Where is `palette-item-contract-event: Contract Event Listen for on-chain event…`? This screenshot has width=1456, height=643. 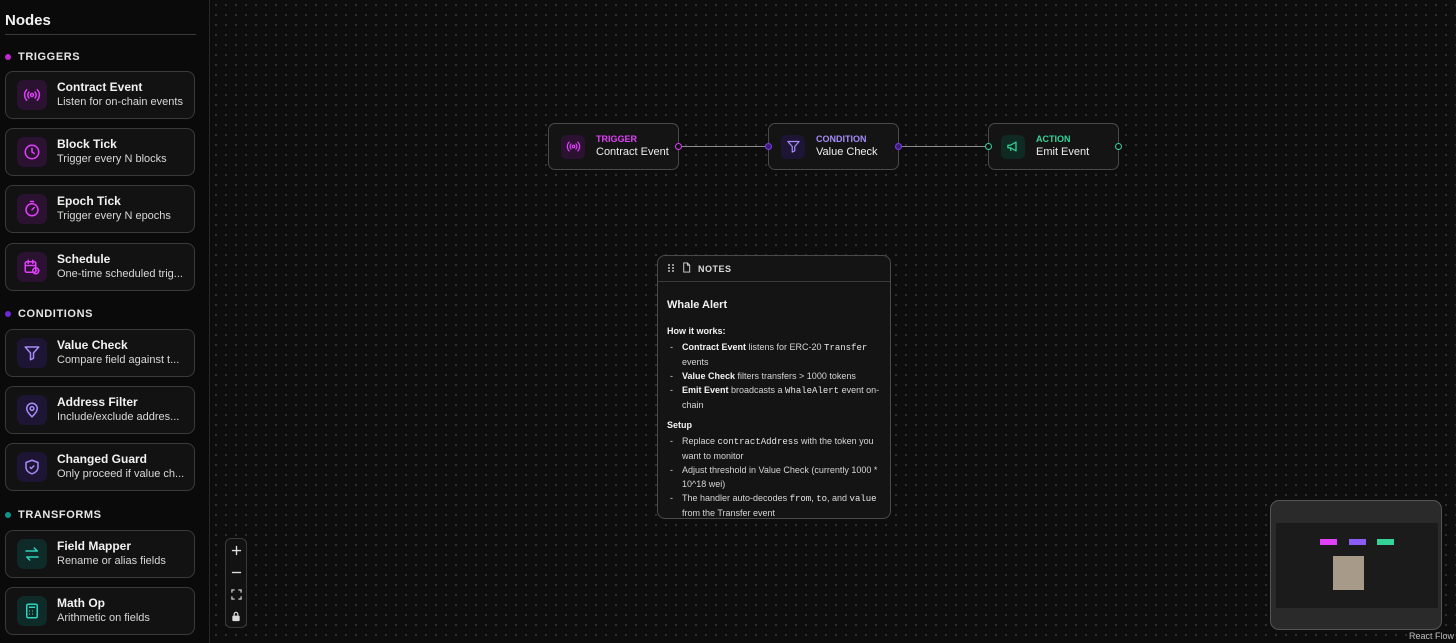 palette-item-contract-event: Contract Event Listen for on-chain event… is located at coordinates (100, 95).